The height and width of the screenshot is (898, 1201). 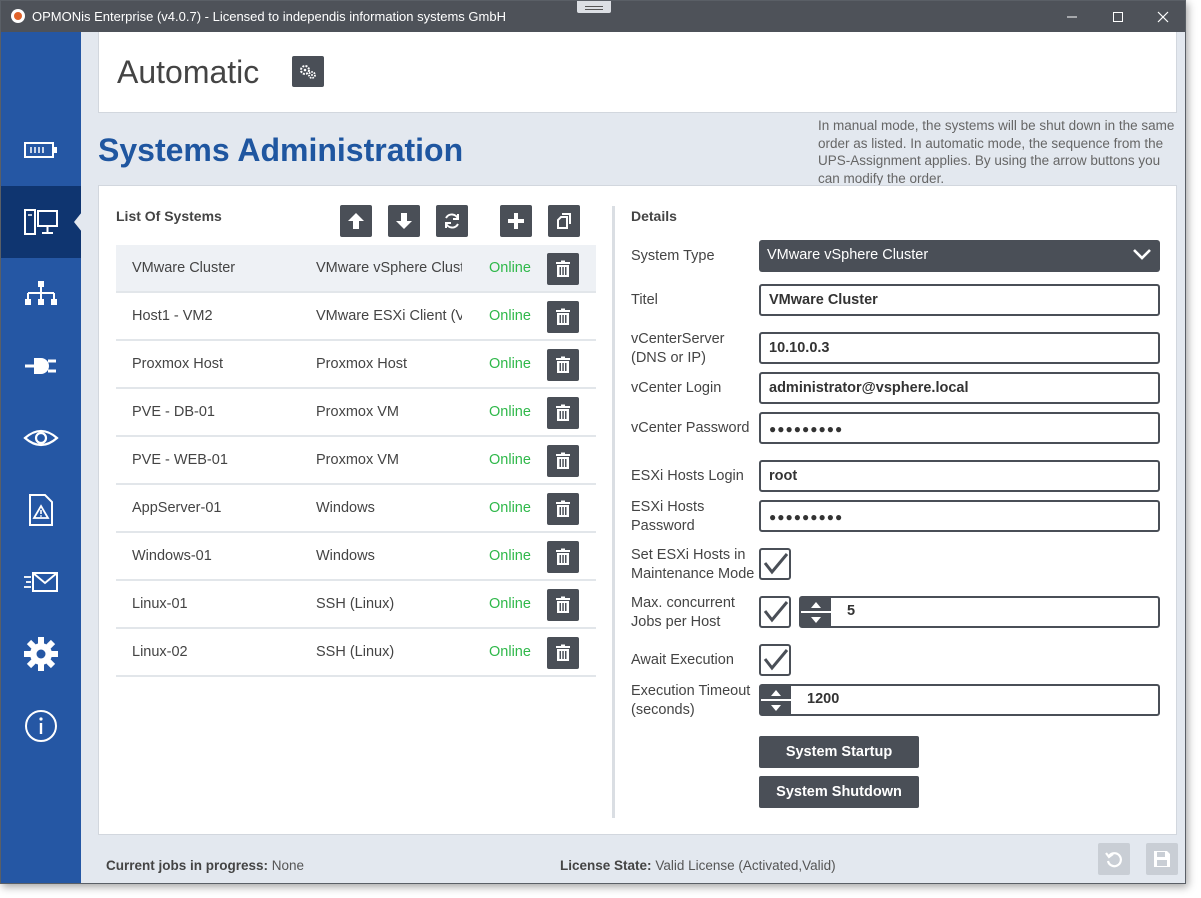 I want to click on system-startup-button: System Startup, so click(x=839, y=752).